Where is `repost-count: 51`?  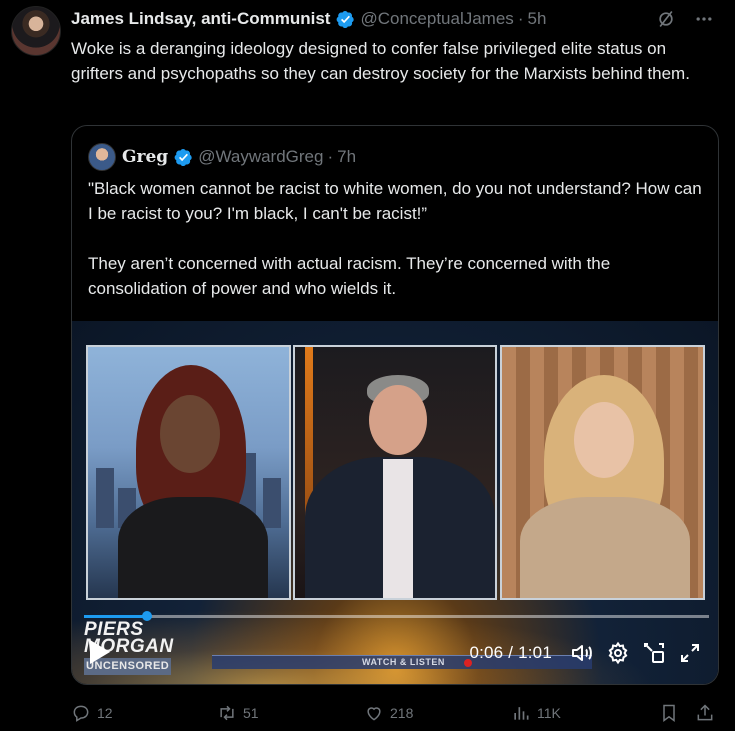
repost-count: 51 is located at coordinates (251, 713).